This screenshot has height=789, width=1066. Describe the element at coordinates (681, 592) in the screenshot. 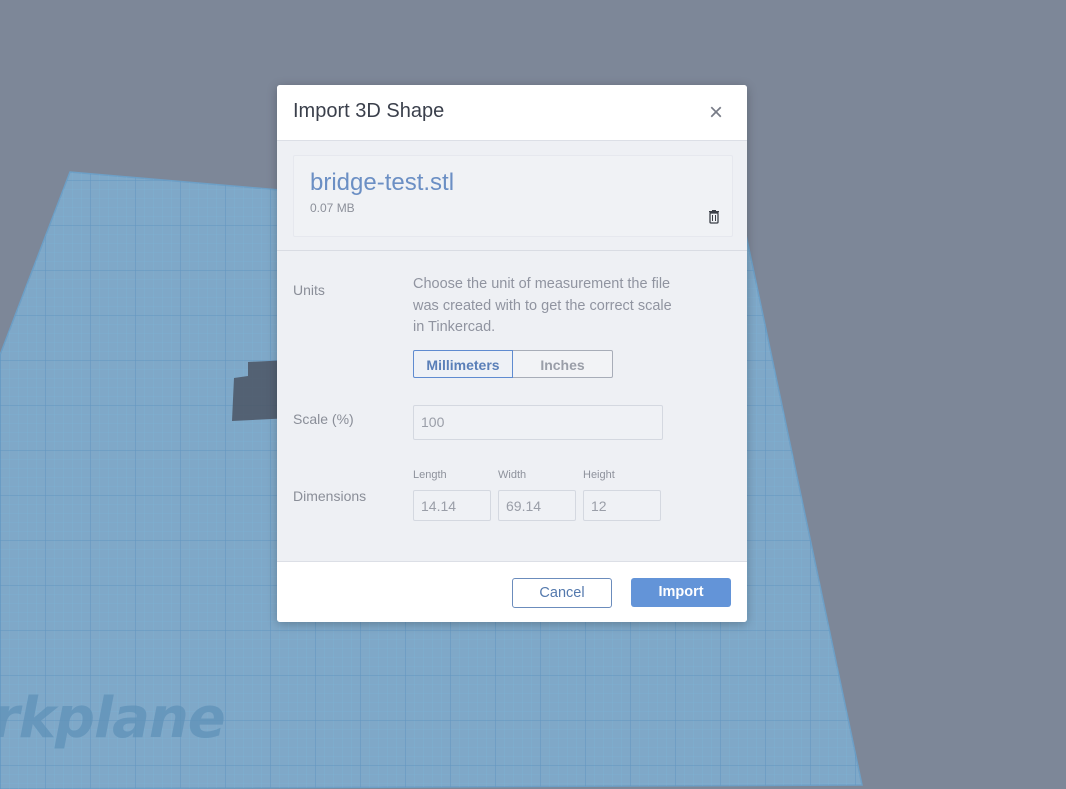

I see `import-button: Import` at that location.